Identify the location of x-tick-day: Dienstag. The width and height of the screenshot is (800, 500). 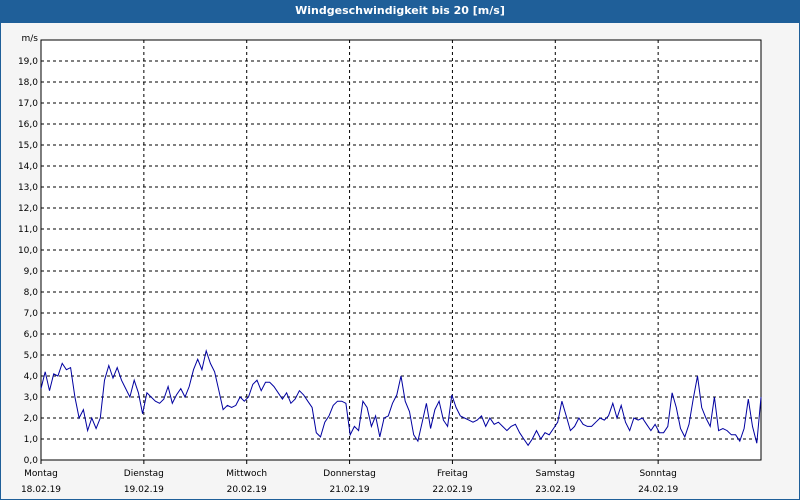
(144, 474).